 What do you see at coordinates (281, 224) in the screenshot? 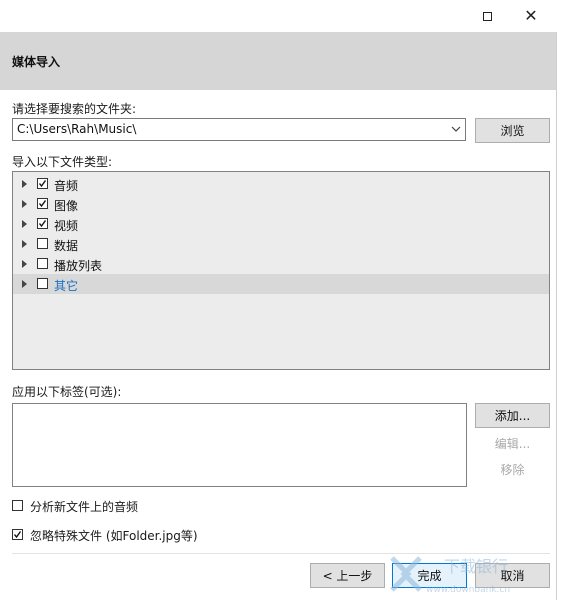
I see `tree-item-video: 视频` at bounding box center [281, 224].